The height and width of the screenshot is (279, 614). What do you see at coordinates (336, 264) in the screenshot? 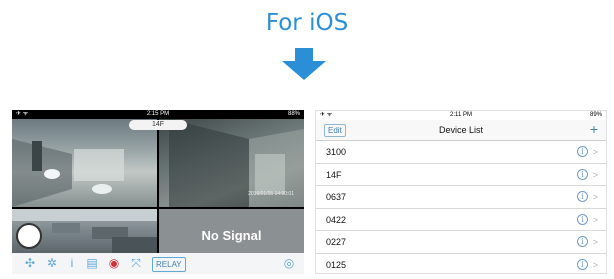
I see `device-name: 0125` at bounding box center [336, 264].